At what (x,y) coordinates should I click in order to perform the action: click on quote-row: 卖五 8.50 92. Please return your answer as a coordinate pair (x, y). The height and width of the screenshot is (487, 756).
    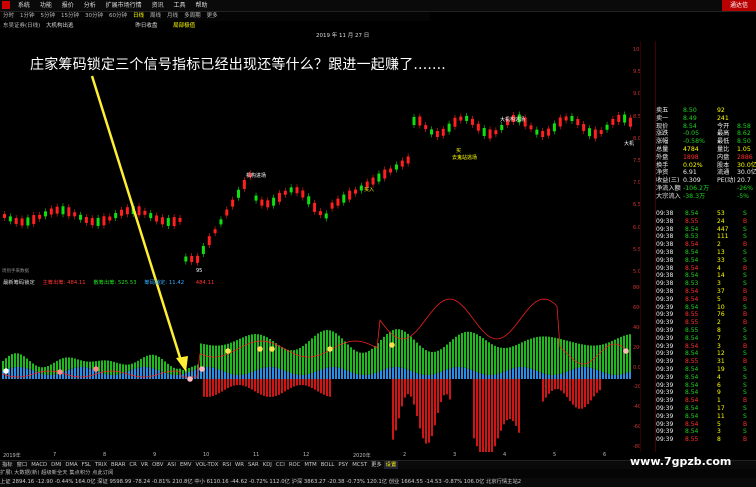
    Looking at the image, I should click on (690, 110).